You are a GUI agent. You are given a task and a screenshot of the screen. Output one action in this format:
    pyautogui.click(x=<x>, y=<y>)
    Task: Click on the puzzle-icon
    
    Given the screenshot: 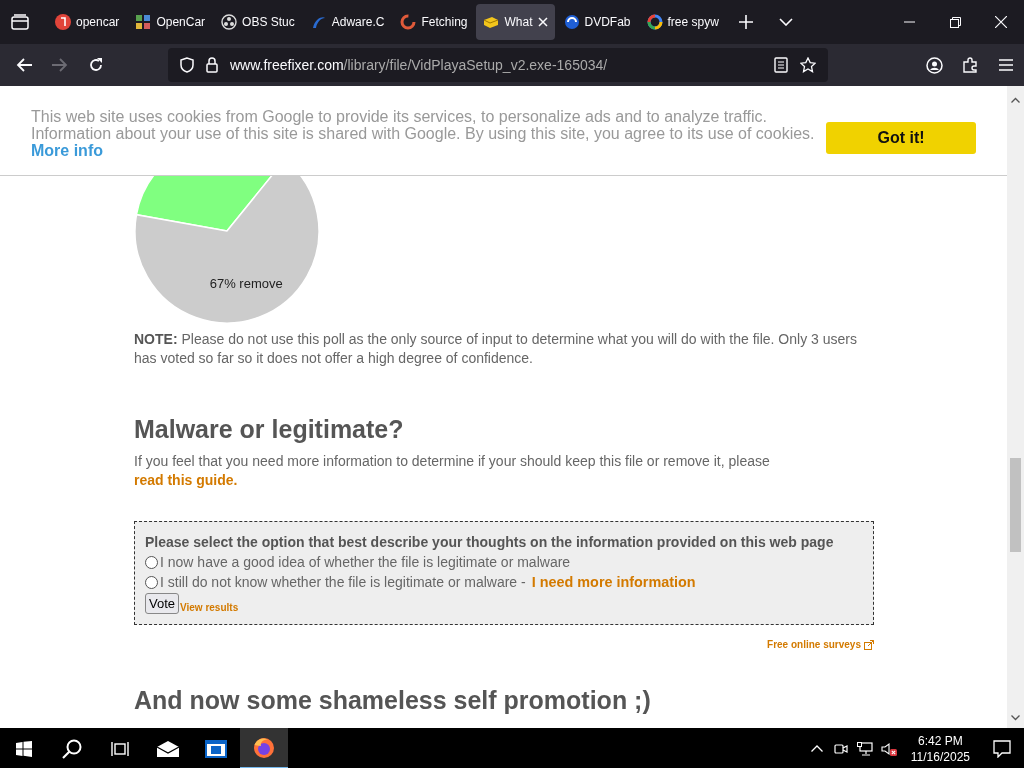 What is the action you would take?
    pyautogui.click(x=970, y=65)
    